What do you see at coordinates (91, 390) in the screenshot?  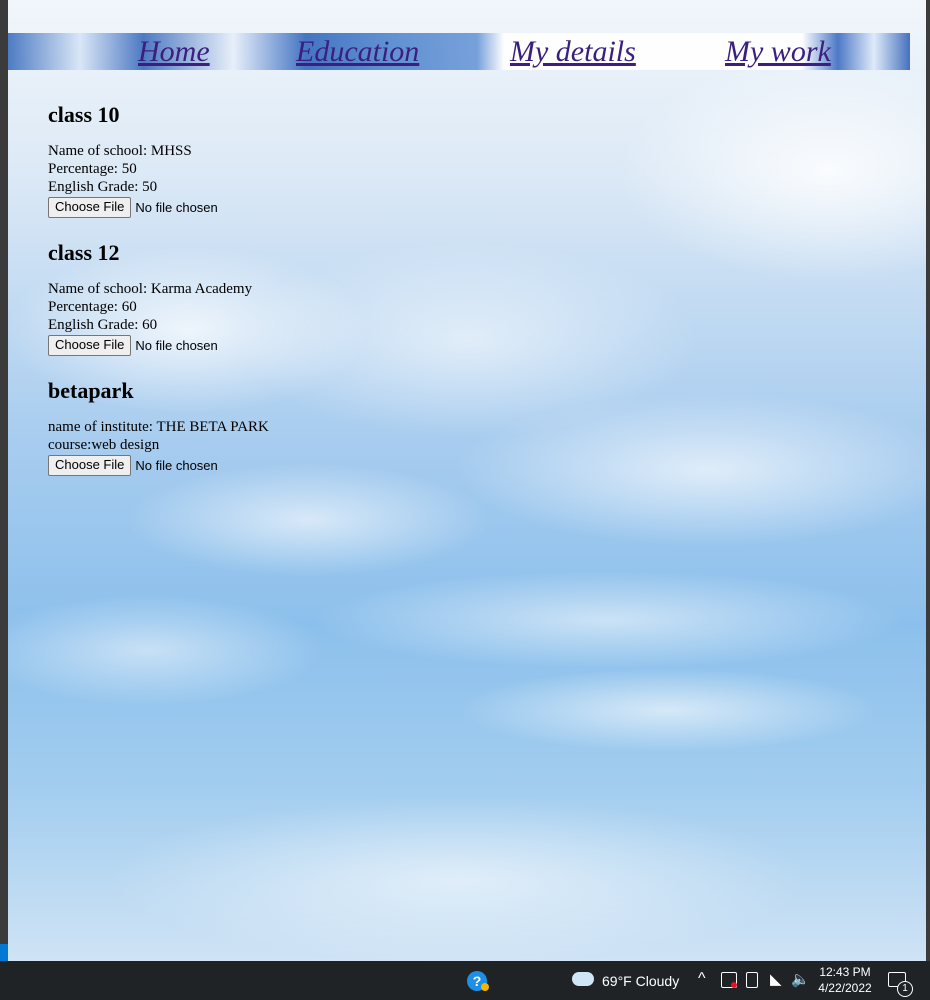 I see `section-heading: betapark` at bounding box center [91, 390].